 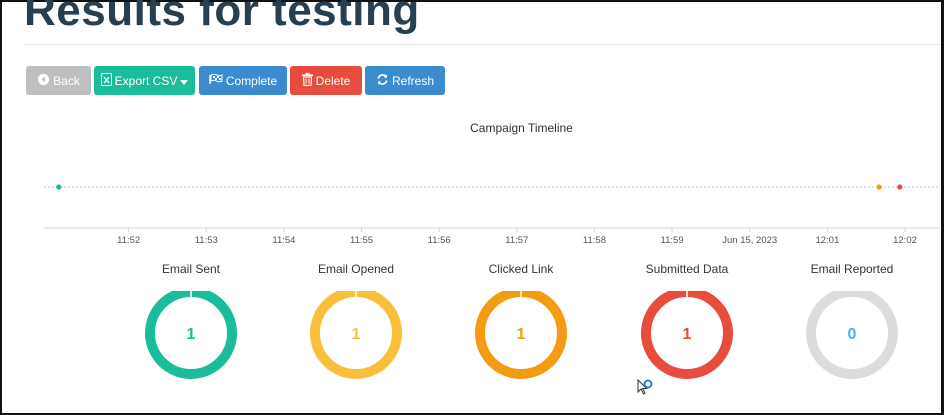 I want to click on file-excel-icon, so click(x=106, y=80).